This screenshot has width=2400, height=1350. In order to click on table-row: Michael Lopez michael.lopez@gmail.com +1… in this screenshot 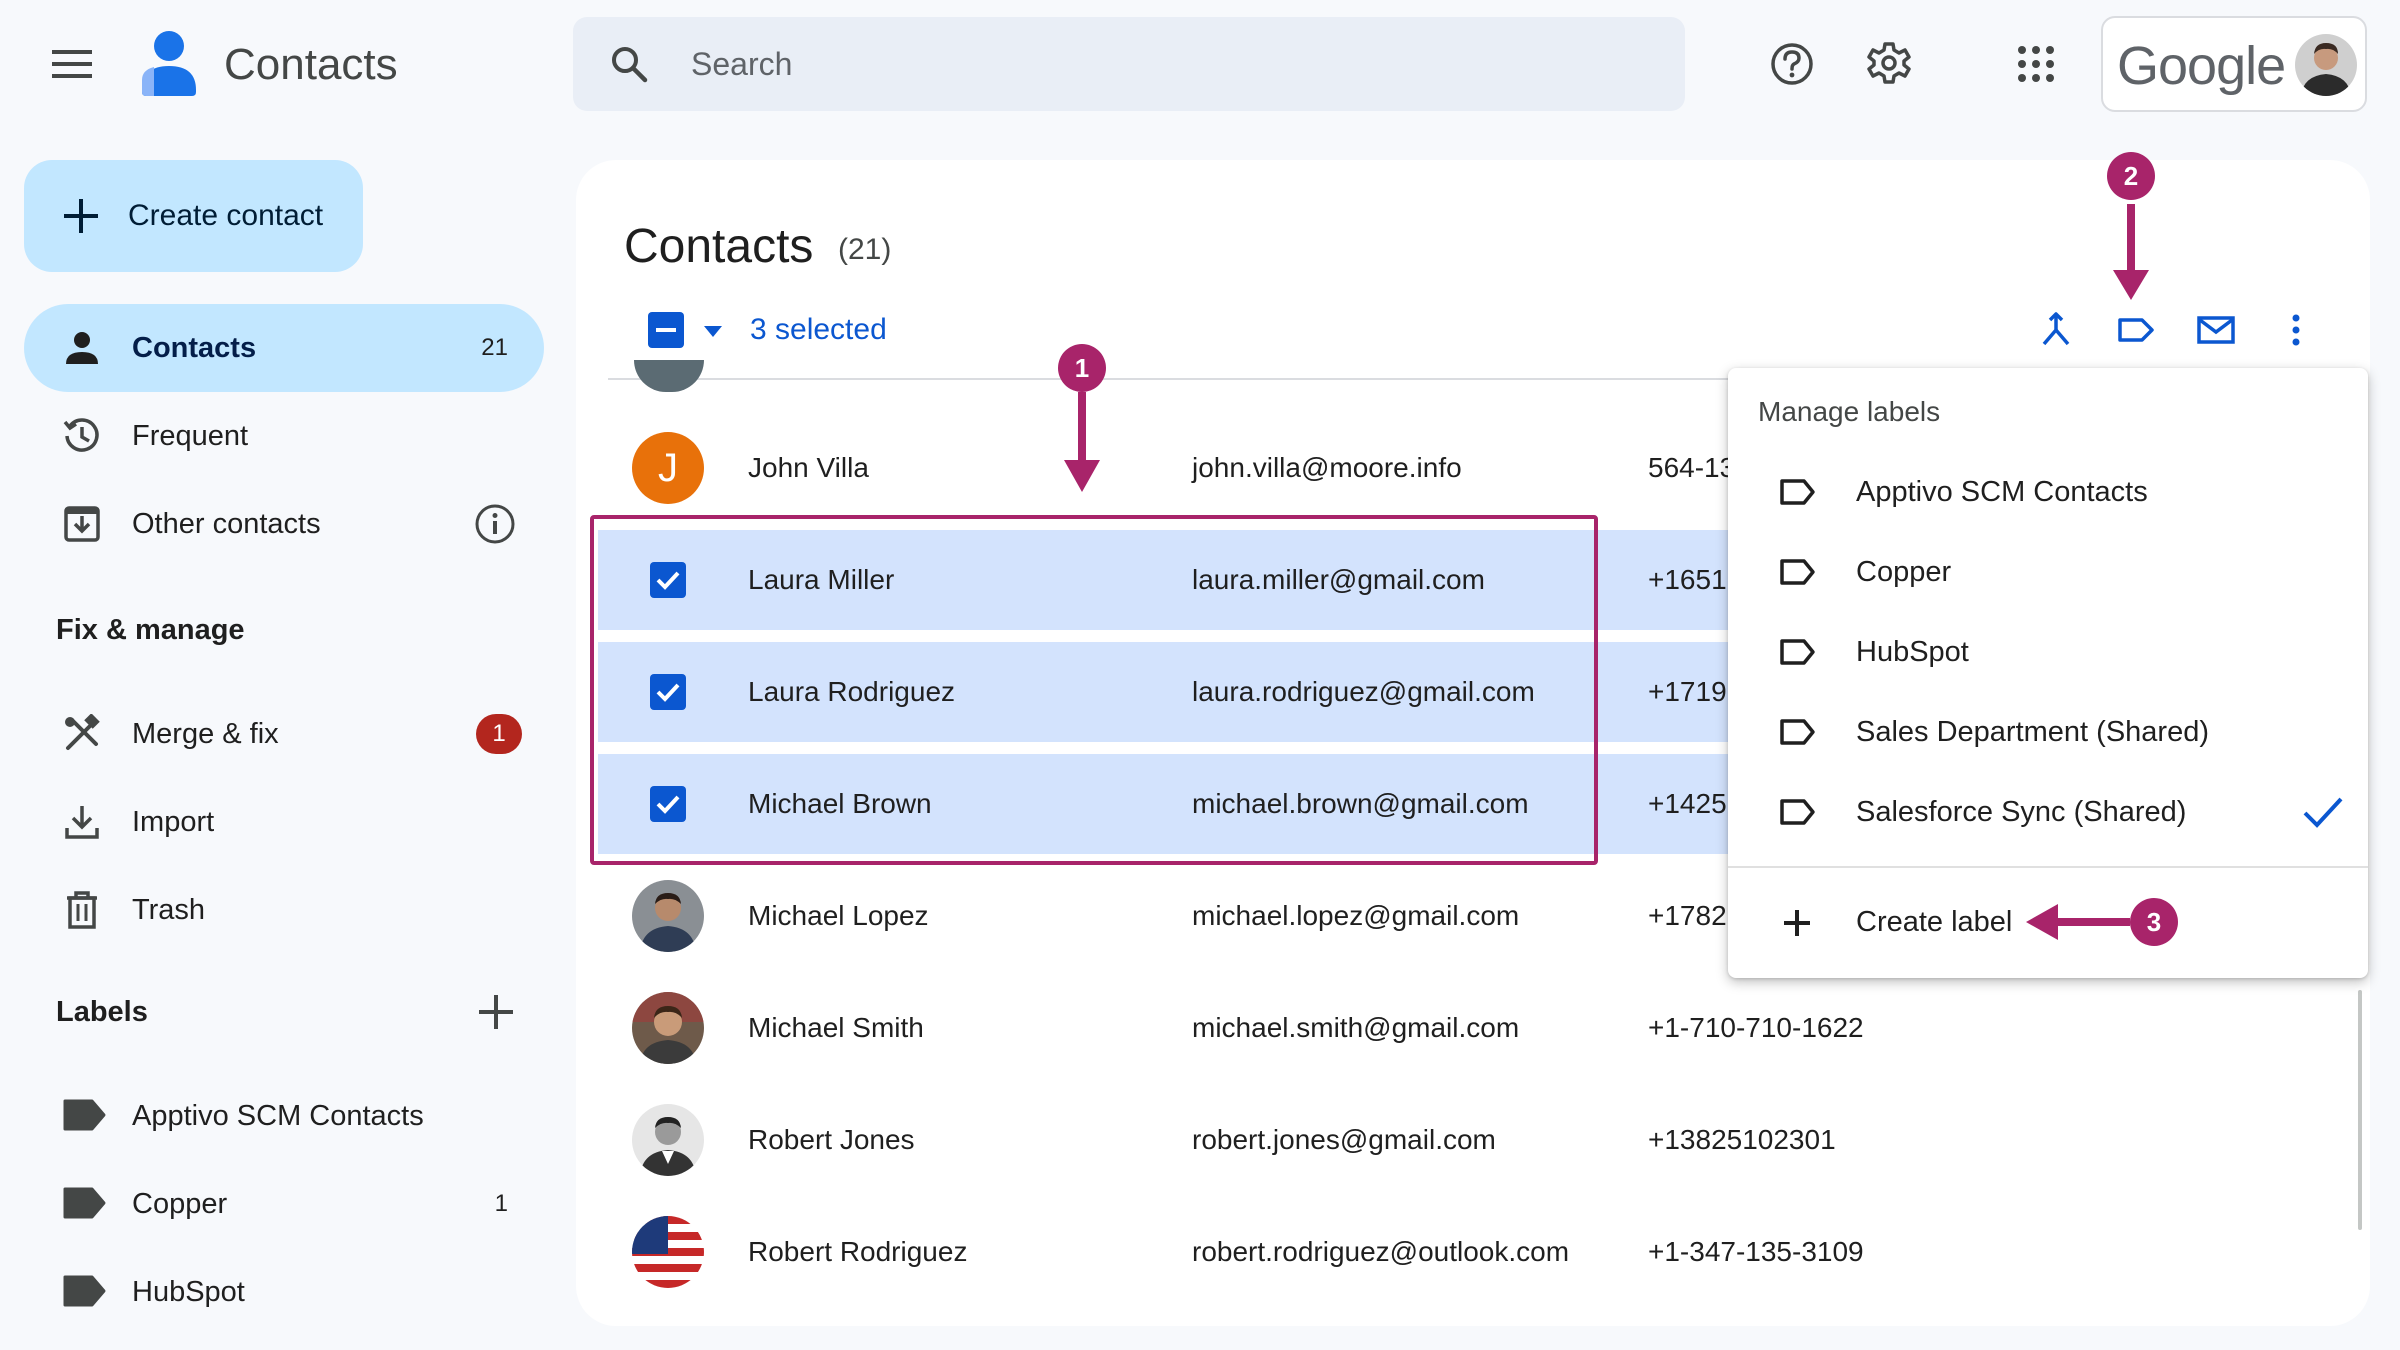, I will do `click(1178, 916)`.